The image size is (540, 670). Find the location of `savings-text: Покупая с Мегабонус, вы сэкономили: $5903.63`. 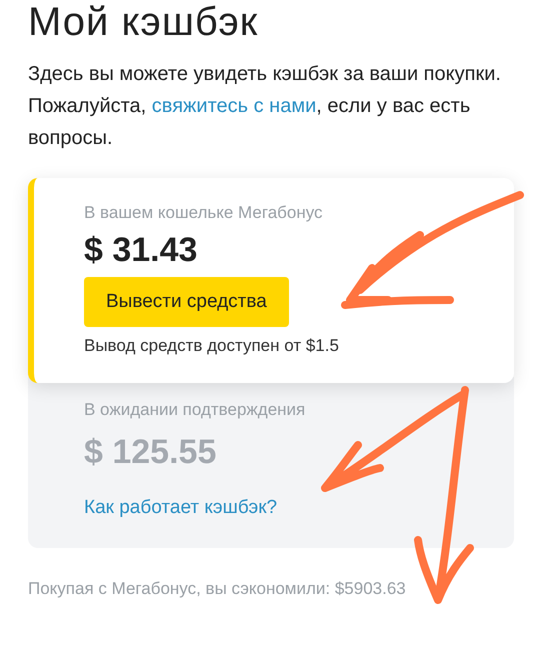

savings-text: Покупая с Мегабонус, вы сэкономили: $5903.63 is located at coordinates (217, 589).